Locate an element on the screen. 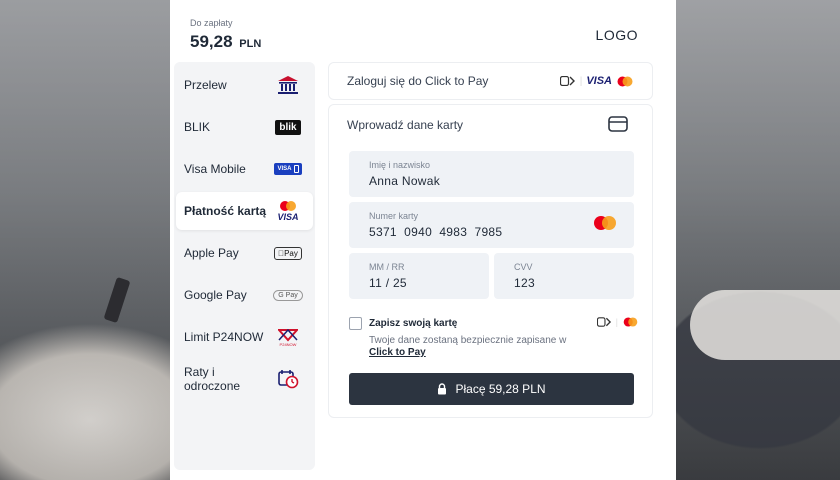  click-to-pay-label: Zaloguj się do Click to Pay is located at coordinates (418, 81).